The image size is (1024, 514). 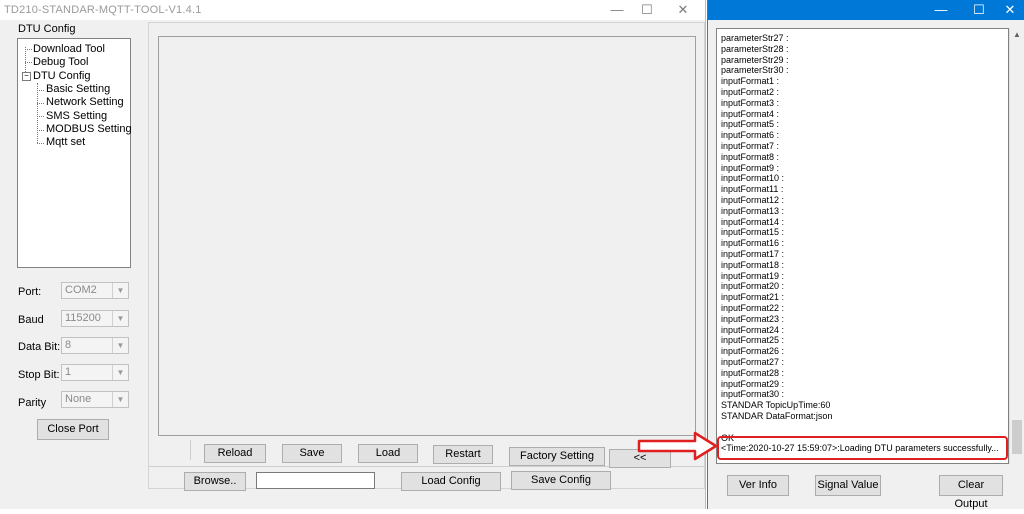 I want to click on output-line: inputFormat20 :, so click(x=753, y=286).